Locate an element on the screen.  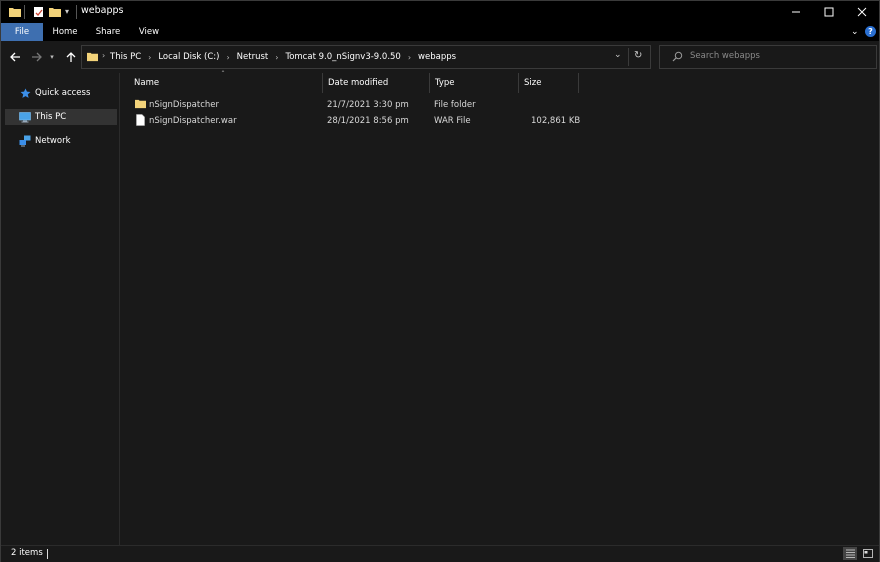
file-name: nSignDispatcher is located at coordinates (184, 105).